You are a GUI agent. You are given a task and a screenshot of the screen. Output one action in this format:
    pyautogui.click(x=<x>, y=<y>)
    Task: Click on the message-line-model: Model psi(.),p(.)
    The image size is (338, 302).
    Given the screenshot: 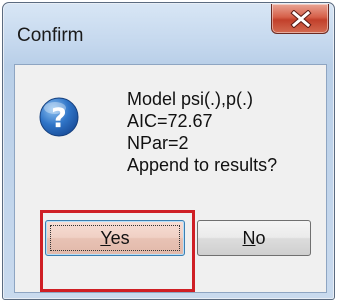 What is the action you would take?
    pyautogui.click(x=190, y=99)
    